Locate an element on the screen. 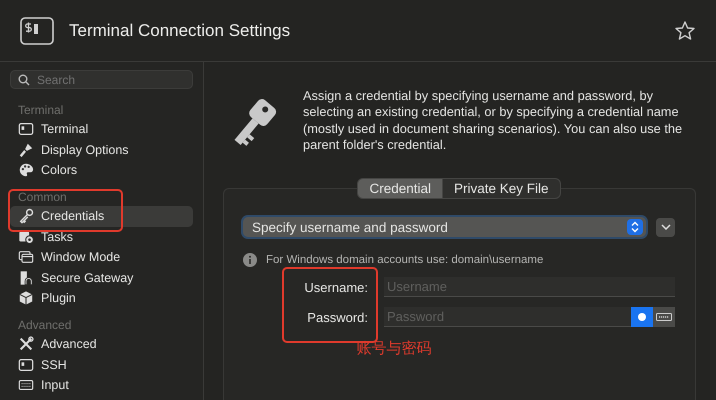  credential-type-dropdown: Specify username and password is located at coordinates (444, 227).